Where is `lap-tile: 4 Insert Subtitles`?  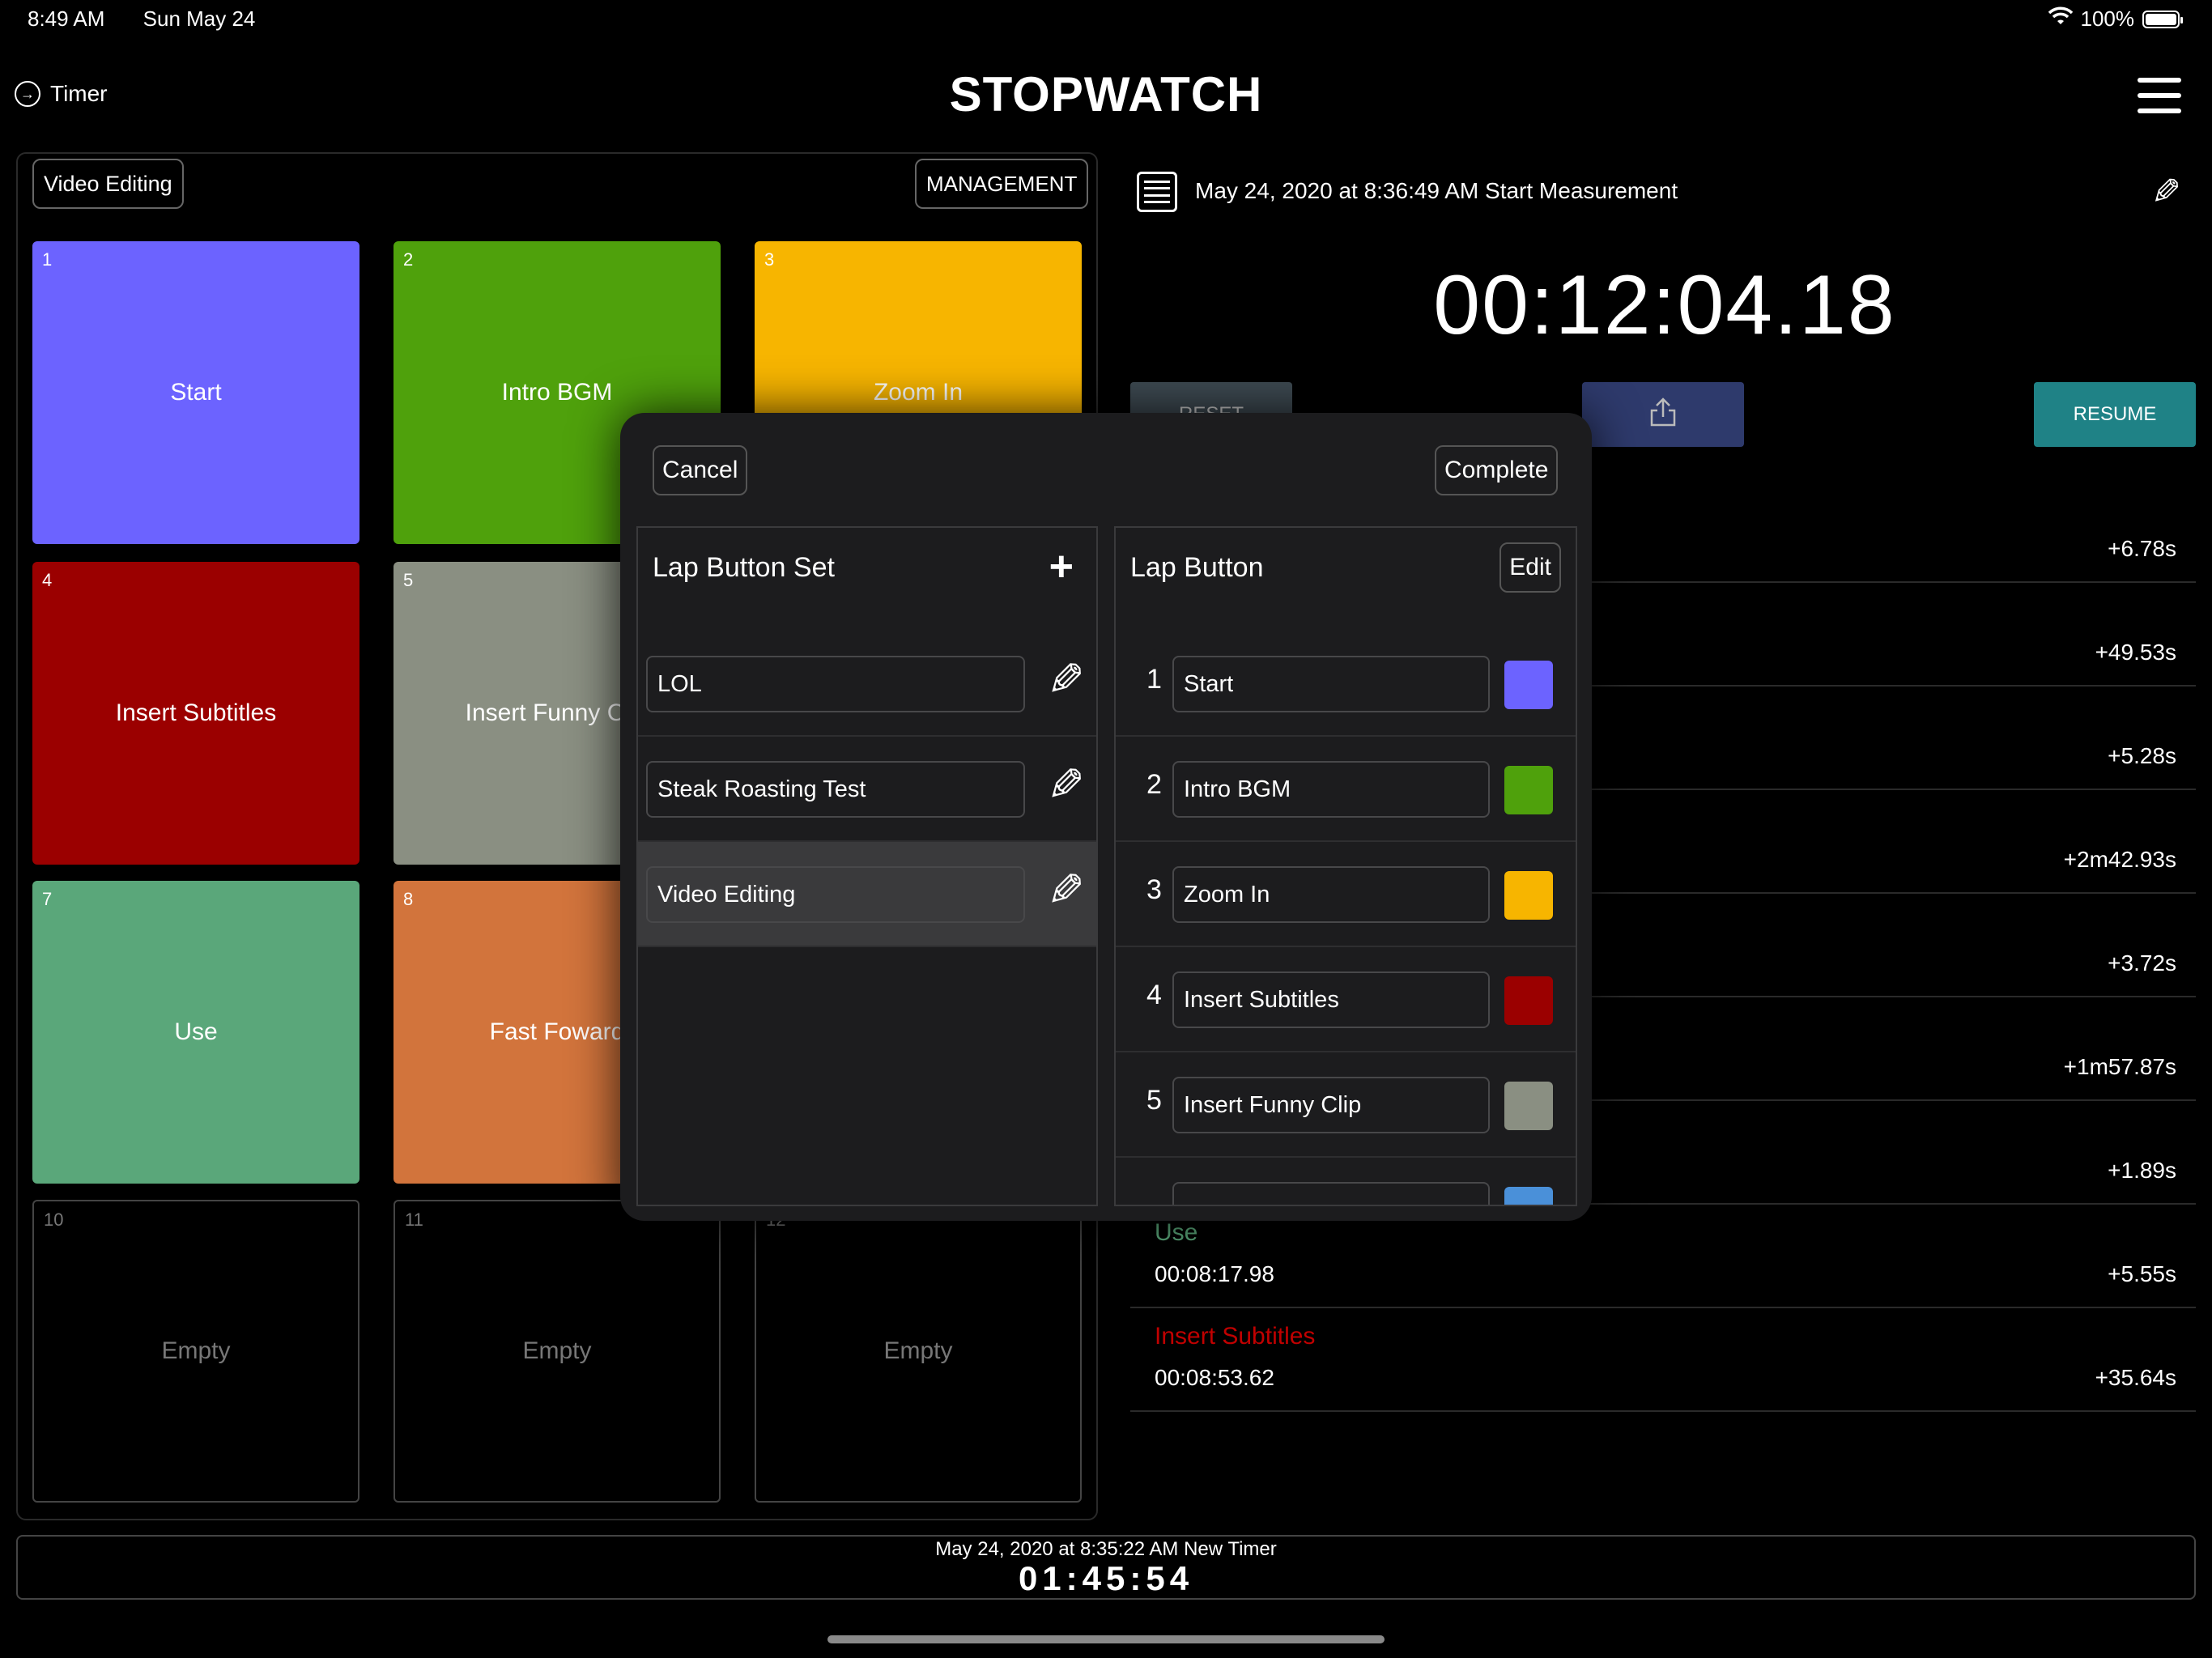 lap-tile: 4 Insert Subtitles is located at coordinates (196, 713).